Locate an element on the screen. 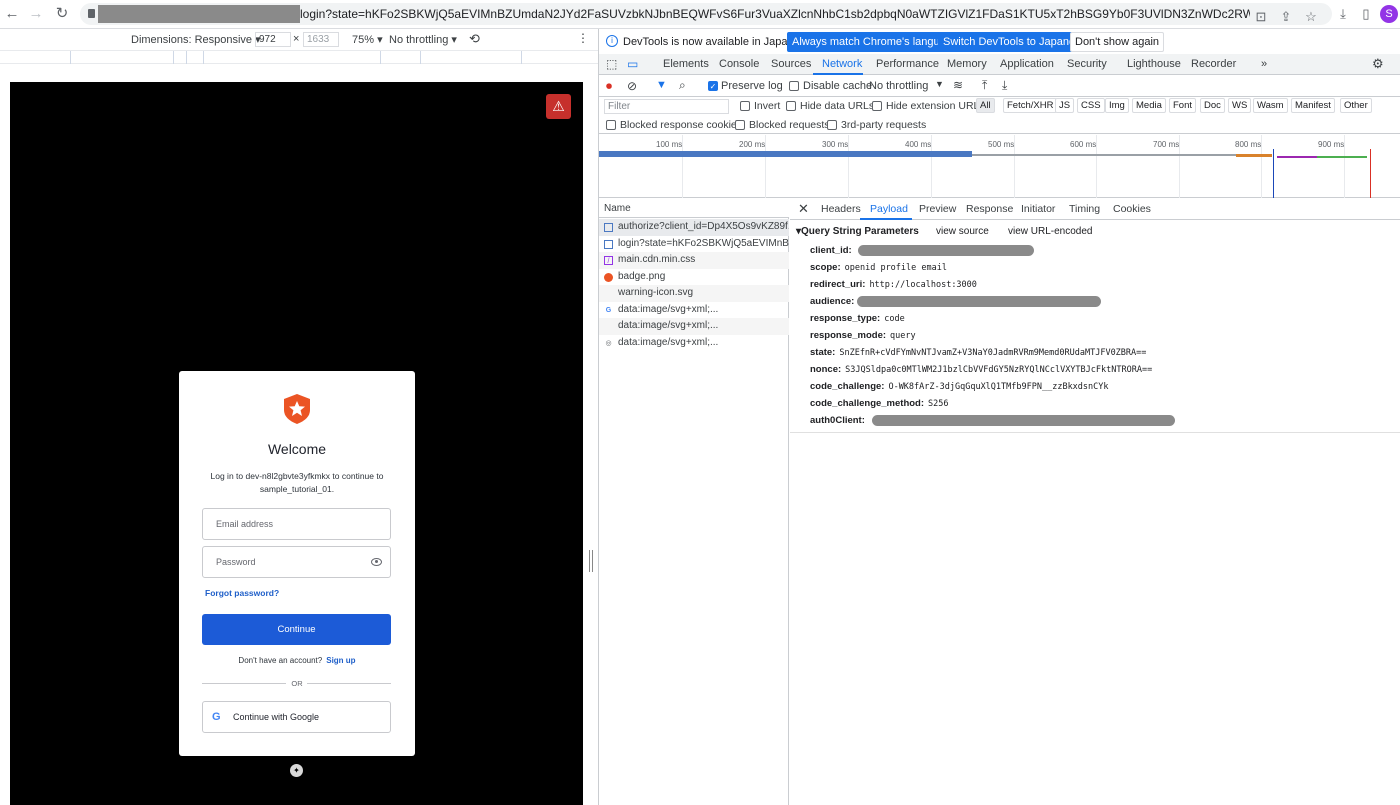 Image resolution: width=1400 pixels, height=805 pixels. tab-memory: Memory is located at coordinates (967, 64).